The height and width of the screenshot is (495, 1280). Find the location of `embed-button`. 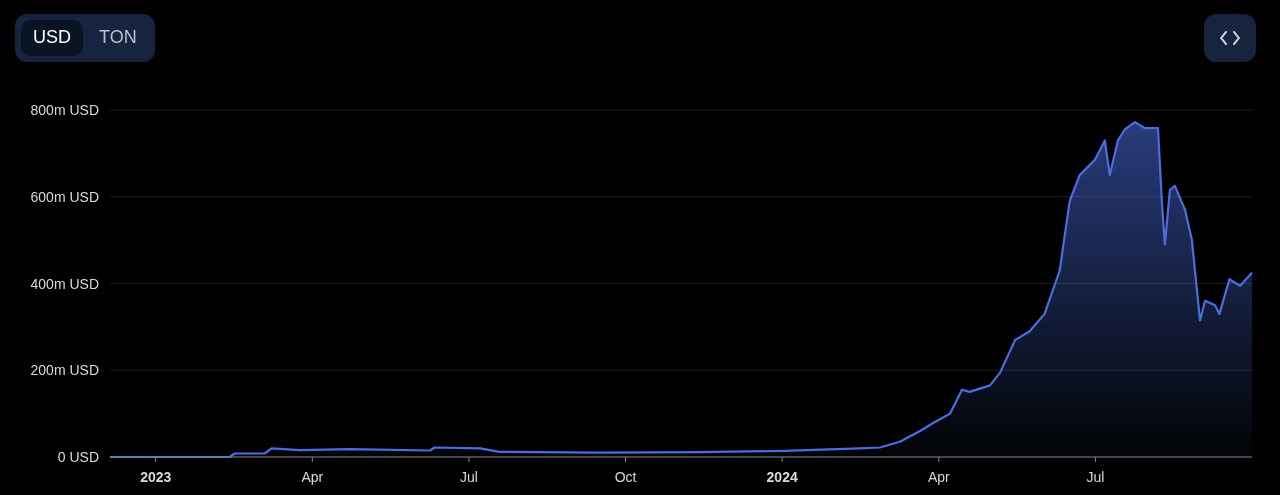

embed-button is located at coordinates (1230, 37).